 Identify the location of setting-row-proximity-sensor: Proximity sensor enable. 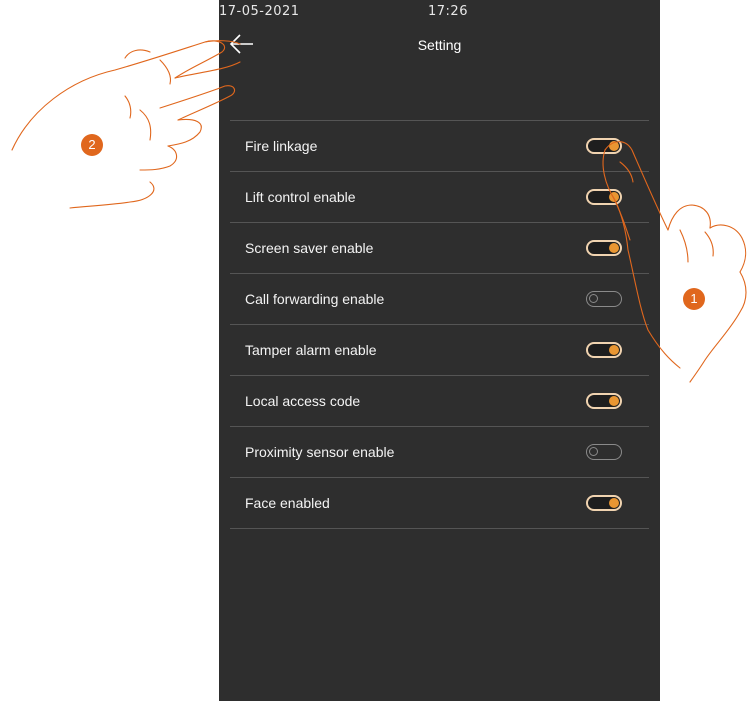
(439, 452).